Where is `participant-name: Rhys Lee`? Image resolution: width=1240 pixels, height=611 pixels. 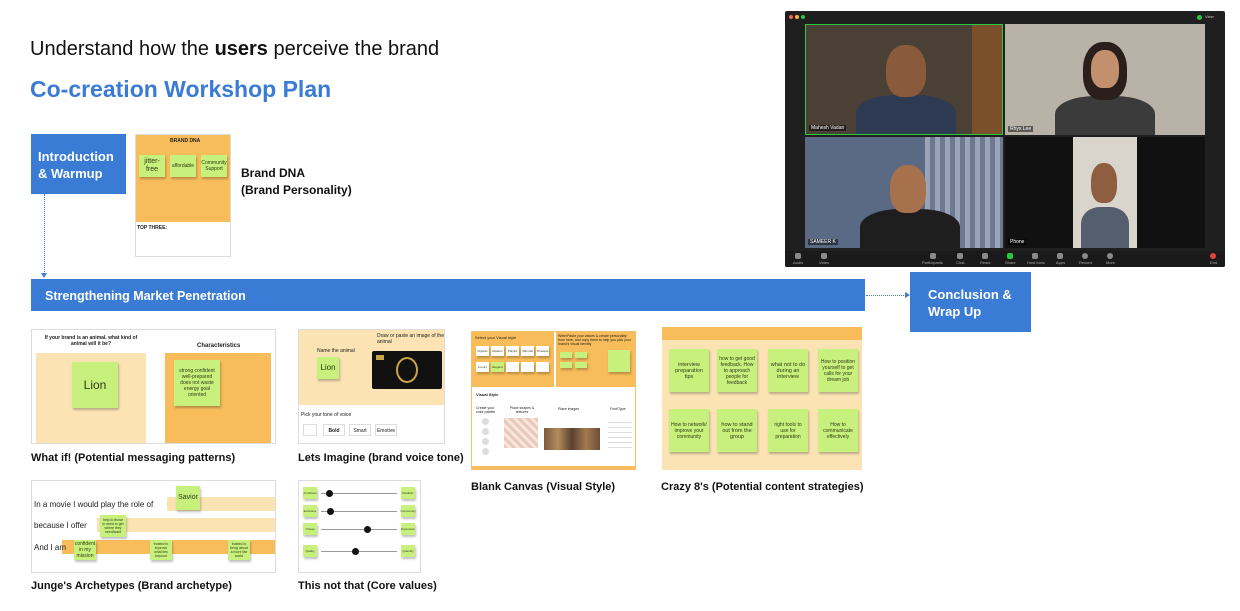
participant-name: Rhys Lee is located at coordinates (1021, 129).